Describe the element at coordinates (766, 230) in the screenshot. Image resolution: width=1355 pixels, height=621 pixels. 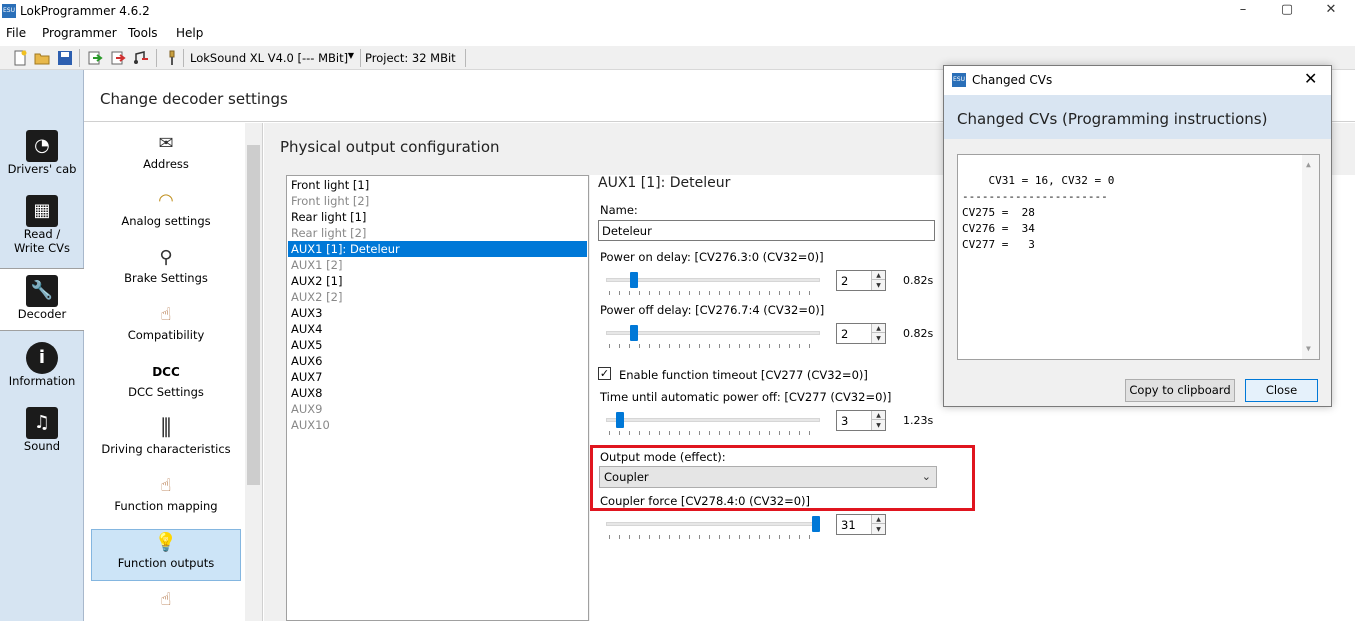
I see `output-name-field: Deteleur` at that location.